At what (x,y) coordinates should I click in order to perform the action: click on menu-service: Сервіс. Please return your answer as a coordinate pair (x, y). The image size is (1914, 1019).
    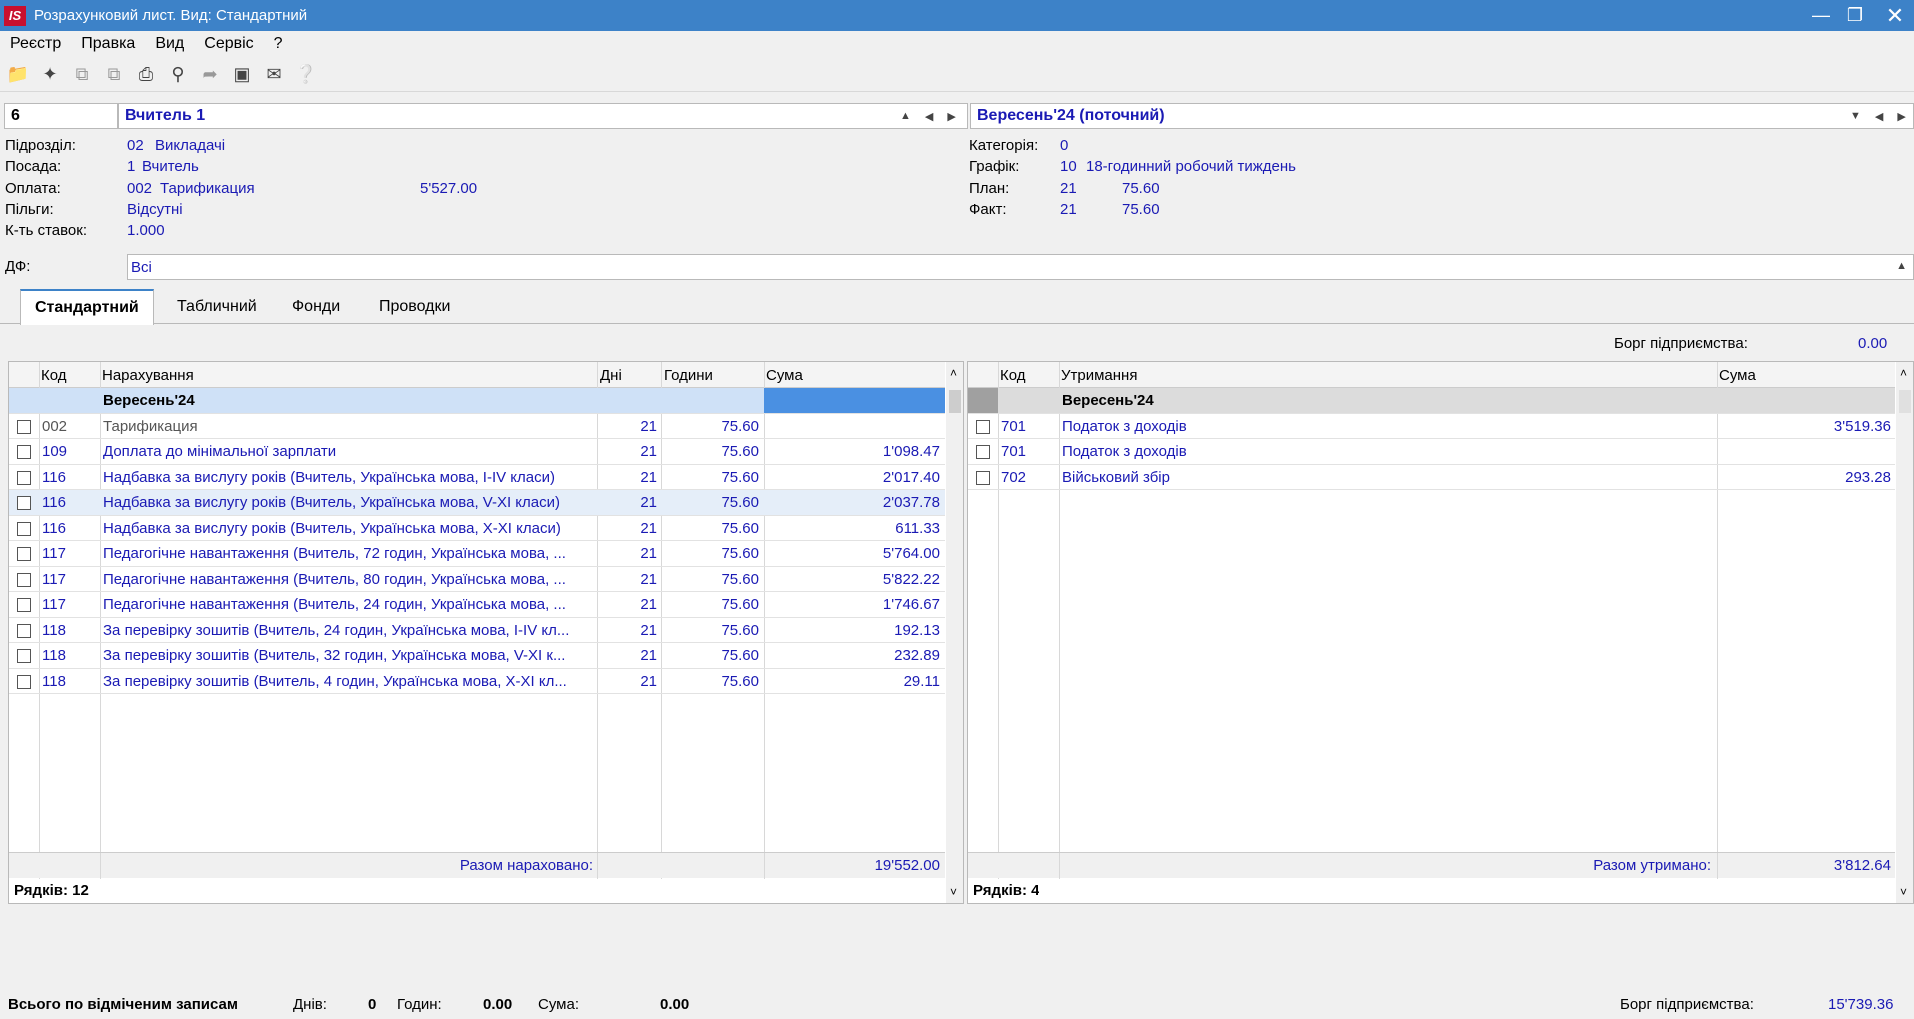
    Looking at the image, I should click on (228, 44).